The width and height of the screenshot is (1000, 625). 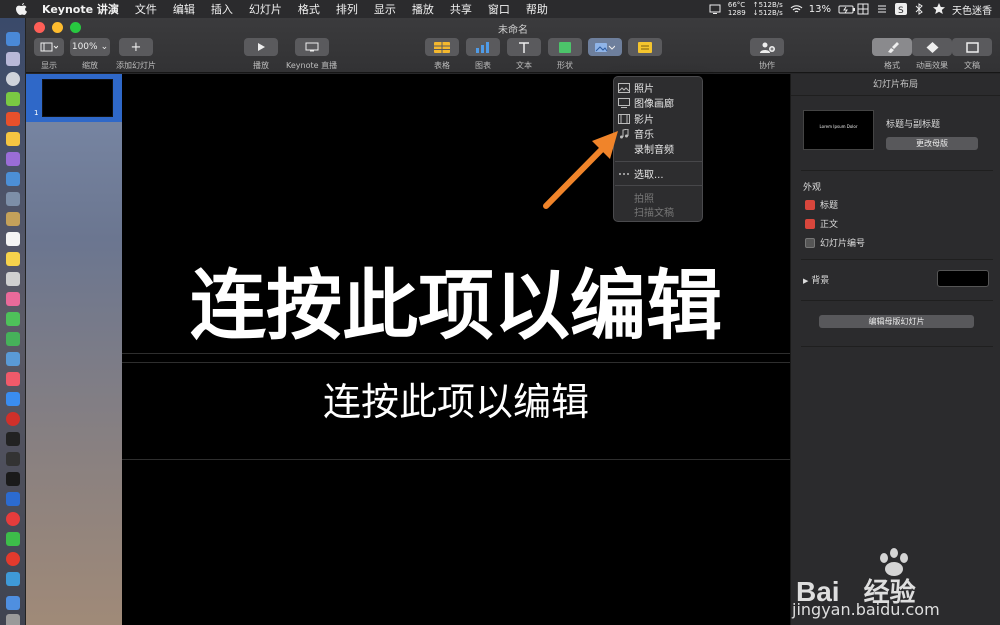 What do you see at coordinates (972, 9) in the screenshot?
I see `user-name: 天色迷香` at bounding box center [972, 9].